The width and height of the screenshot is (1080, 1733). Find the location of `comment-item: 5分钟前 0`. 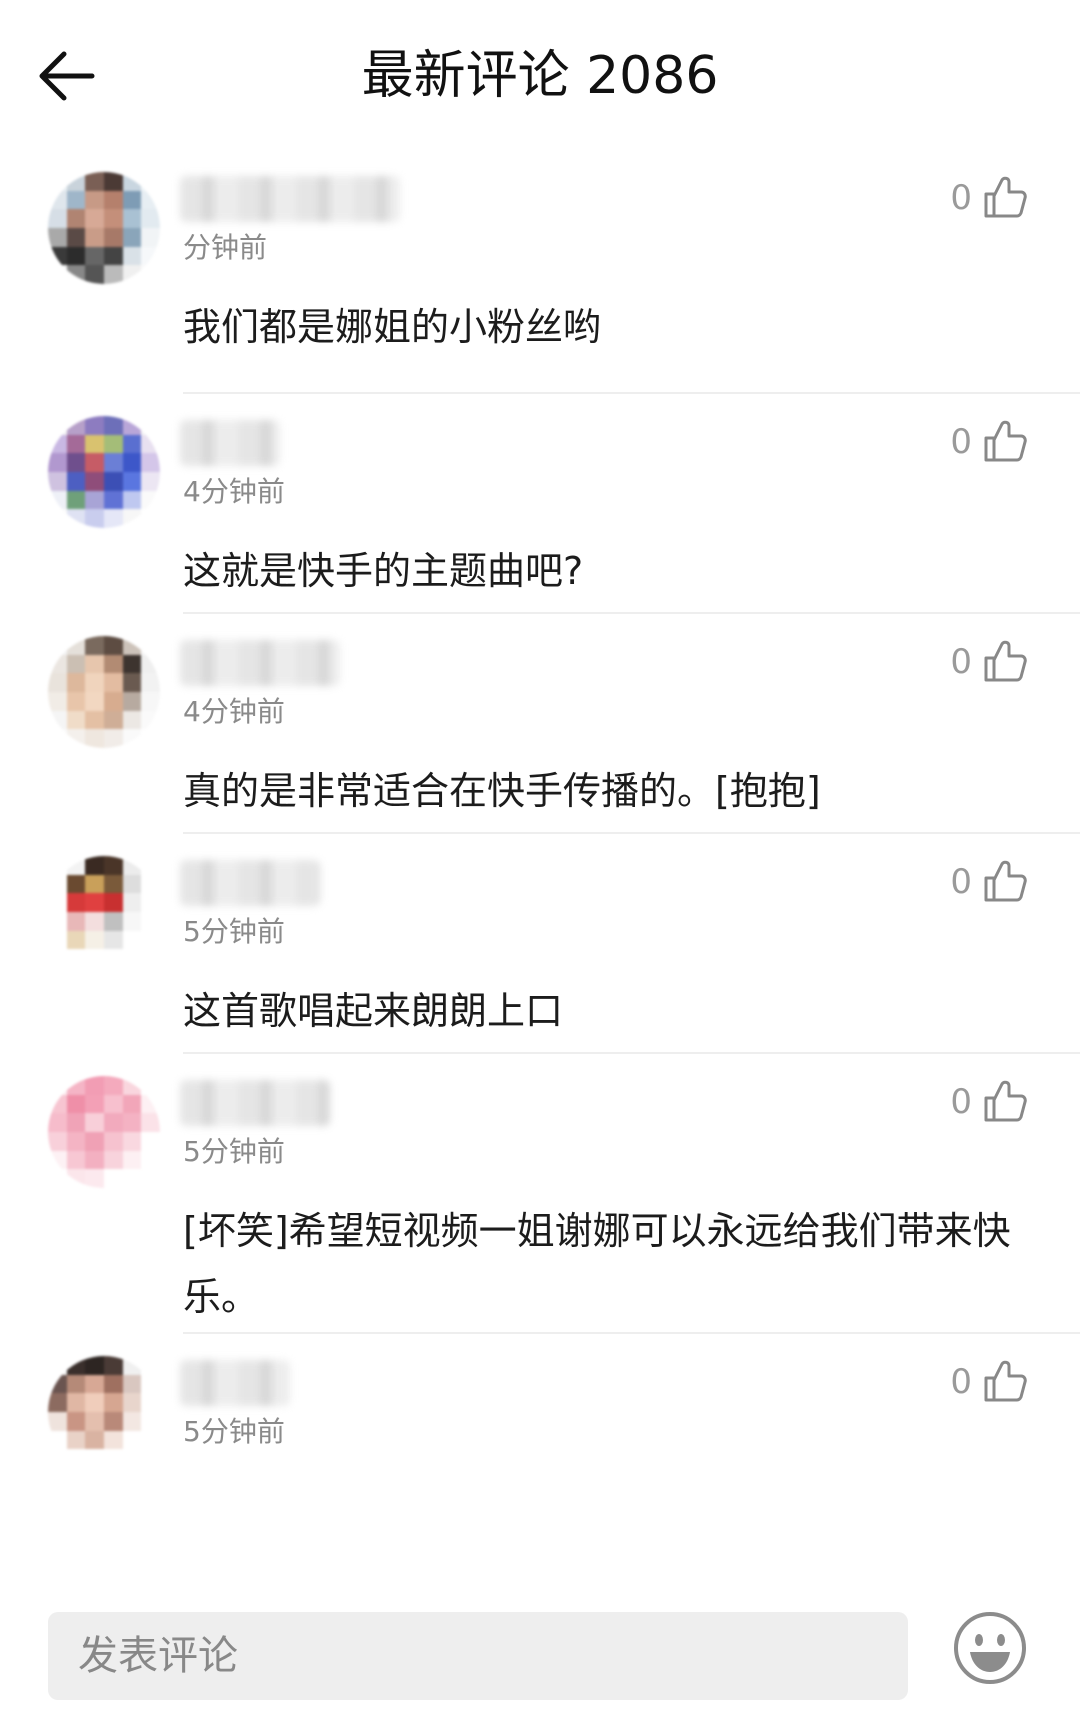

comment-item: 5分钟前 0 is located at coordinates (540, 1434).